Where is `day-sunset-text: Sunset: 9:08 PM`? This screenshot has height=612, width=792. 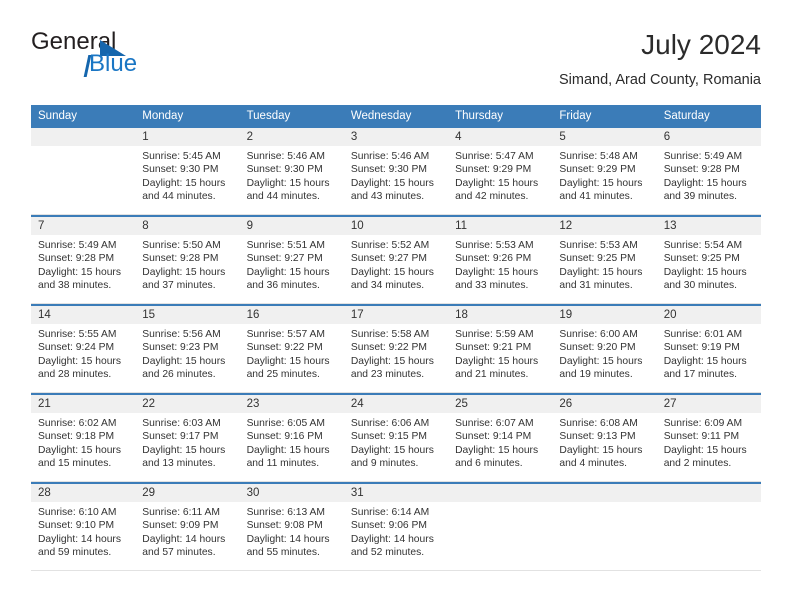
day-sunset-text: Sunset: 9:08 PM is located at coordinates (284, 526).